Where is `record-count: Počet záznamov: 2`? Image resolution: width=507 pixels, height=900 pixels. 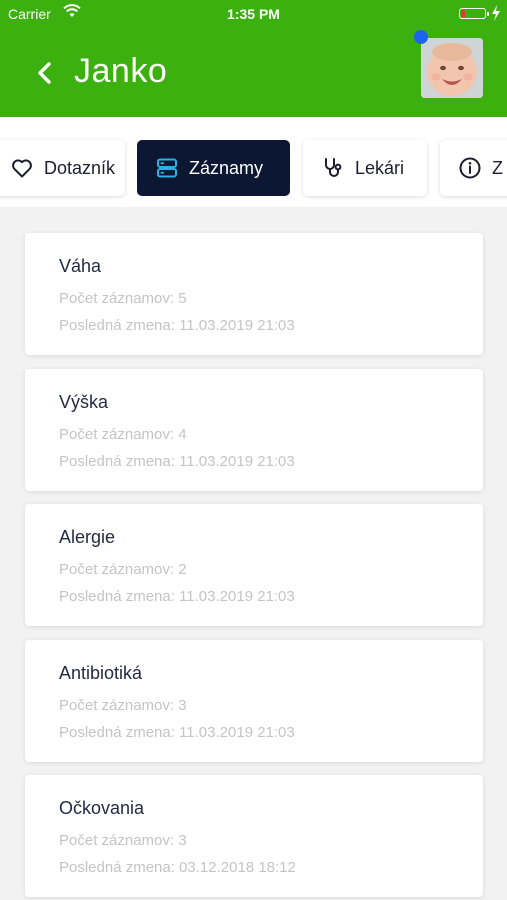 record-count: Počet záznamov: 2 is located at coordinates (123, 569).